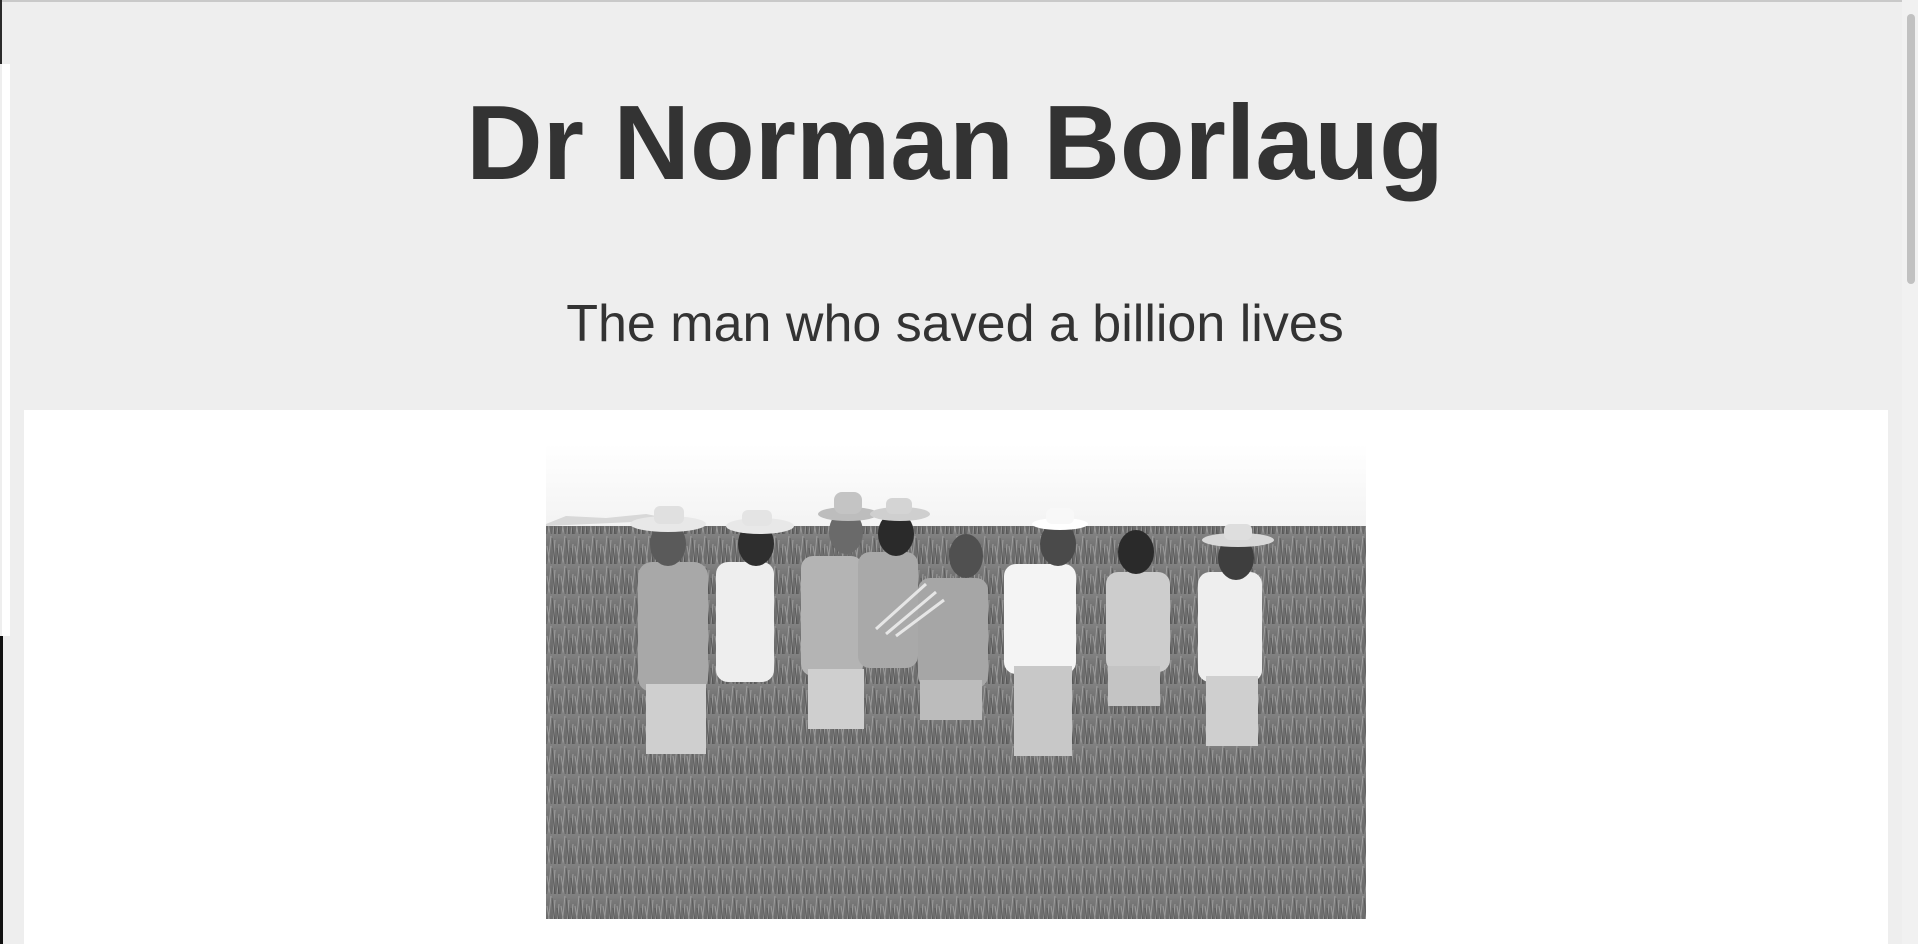 Image resolution: width=1918 pixels, height=944 pixels. Describe the element at coordinates (1910, 472) in the screenshot. I see `vertical-scrollbar` at that location.